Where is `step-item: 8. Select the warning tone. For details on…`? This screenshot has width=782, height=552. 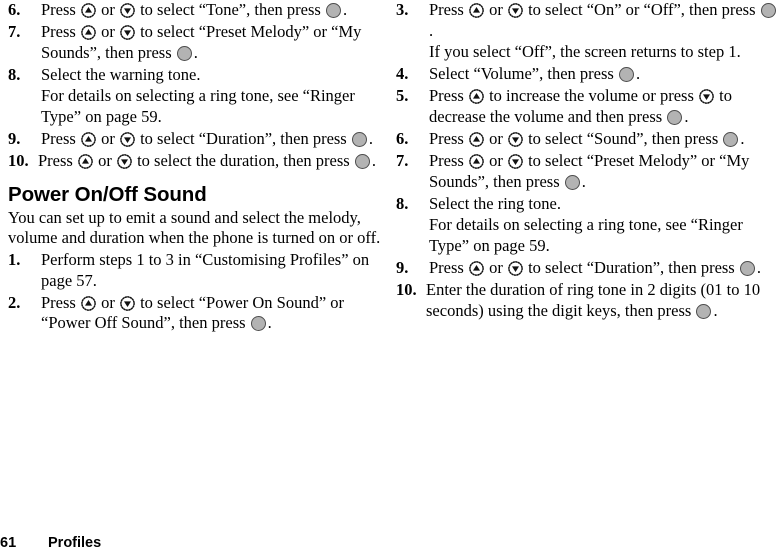 step-item: 8. Select the warning tone. For details on… is located at coordinates (196, 96).